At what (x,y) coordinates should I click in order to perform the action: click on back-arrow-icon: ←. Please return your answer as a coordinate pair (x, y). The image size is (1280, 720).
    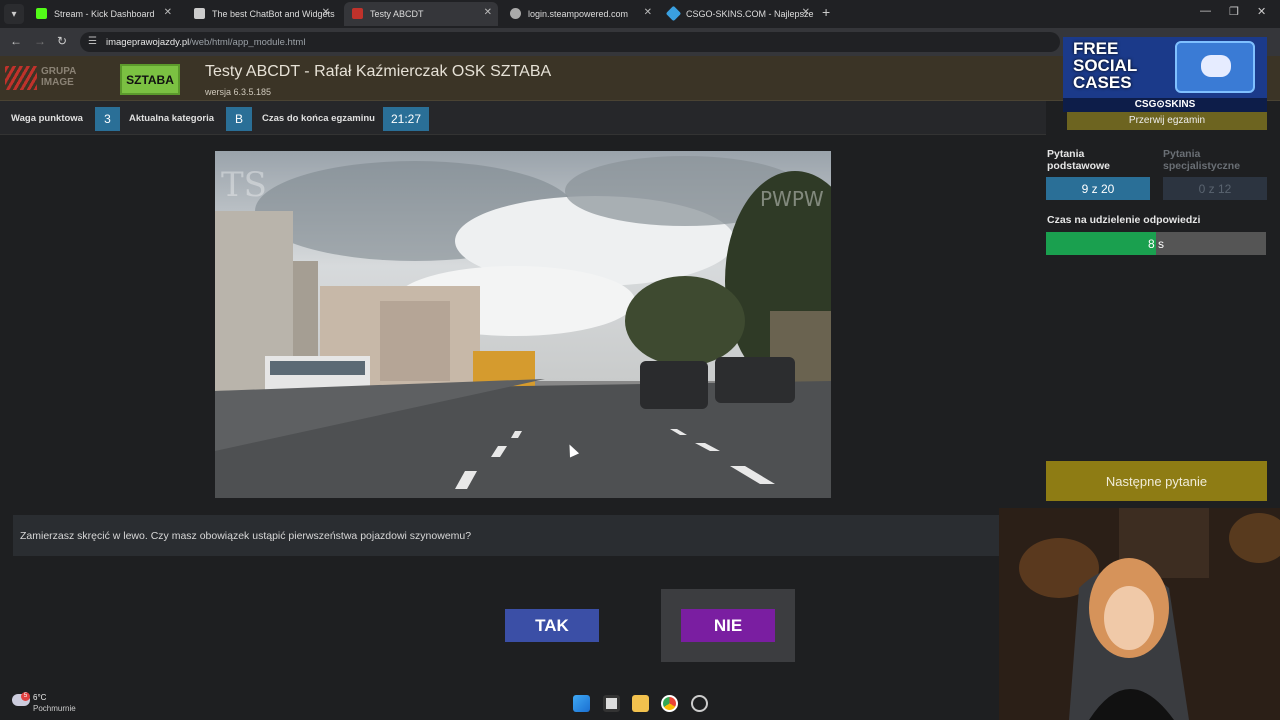
    Looking at the image, I should click on (16, 41).